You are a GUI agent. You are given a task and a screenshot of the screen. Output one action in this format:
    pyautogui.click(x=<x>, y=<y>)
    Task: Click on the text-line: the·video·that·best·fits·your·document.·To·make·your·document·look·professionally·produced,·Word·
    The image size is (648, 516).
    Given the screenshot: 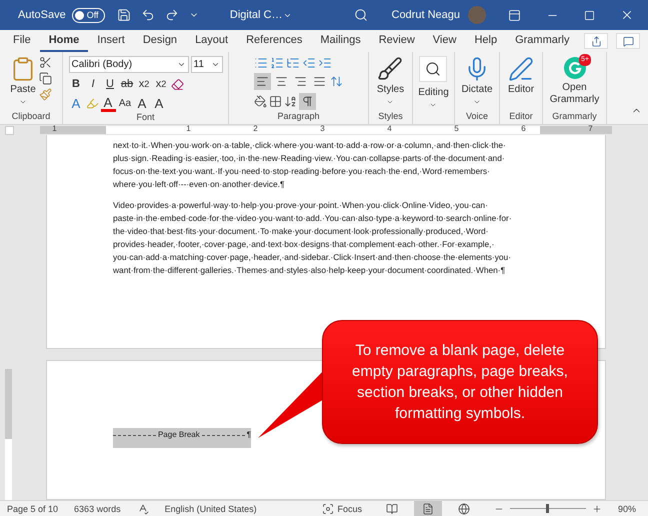 What is the action you would take?
    pyautogui.click(x=301, y=231)
    